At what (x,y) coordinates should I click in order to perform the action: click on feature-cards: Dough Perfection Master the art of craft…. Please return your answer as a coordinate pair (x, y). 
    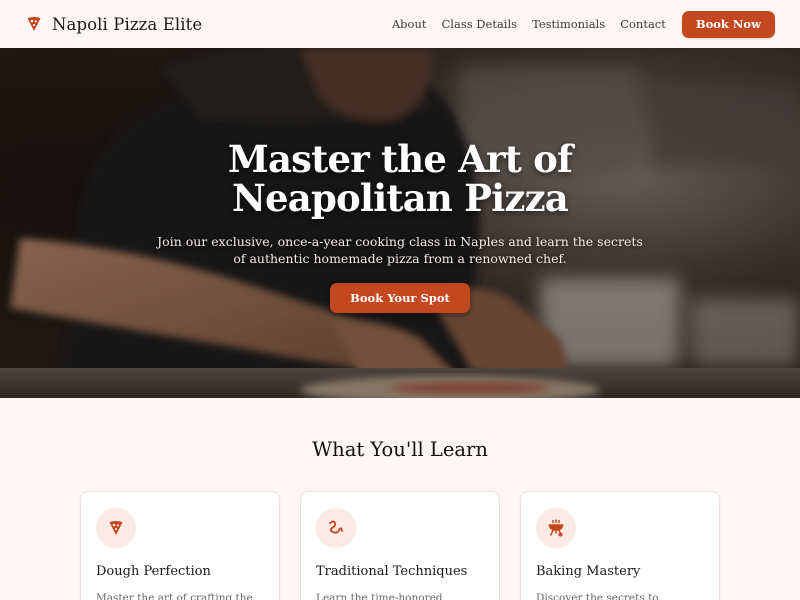
    Looking at the image, I should click on (400, 545).